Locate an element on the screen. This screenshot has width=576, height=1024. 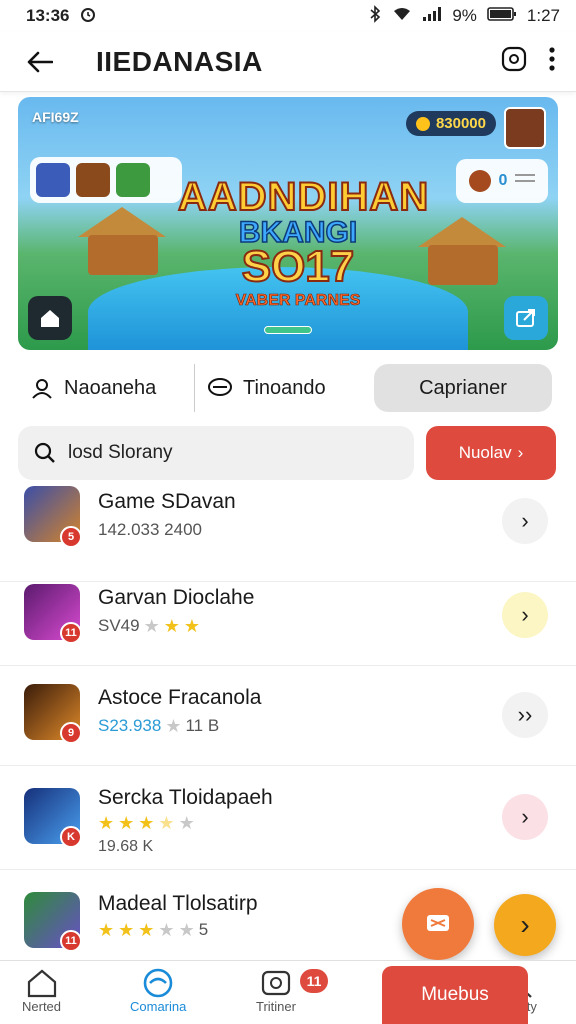
search-input is located at coordinates (218, 453).